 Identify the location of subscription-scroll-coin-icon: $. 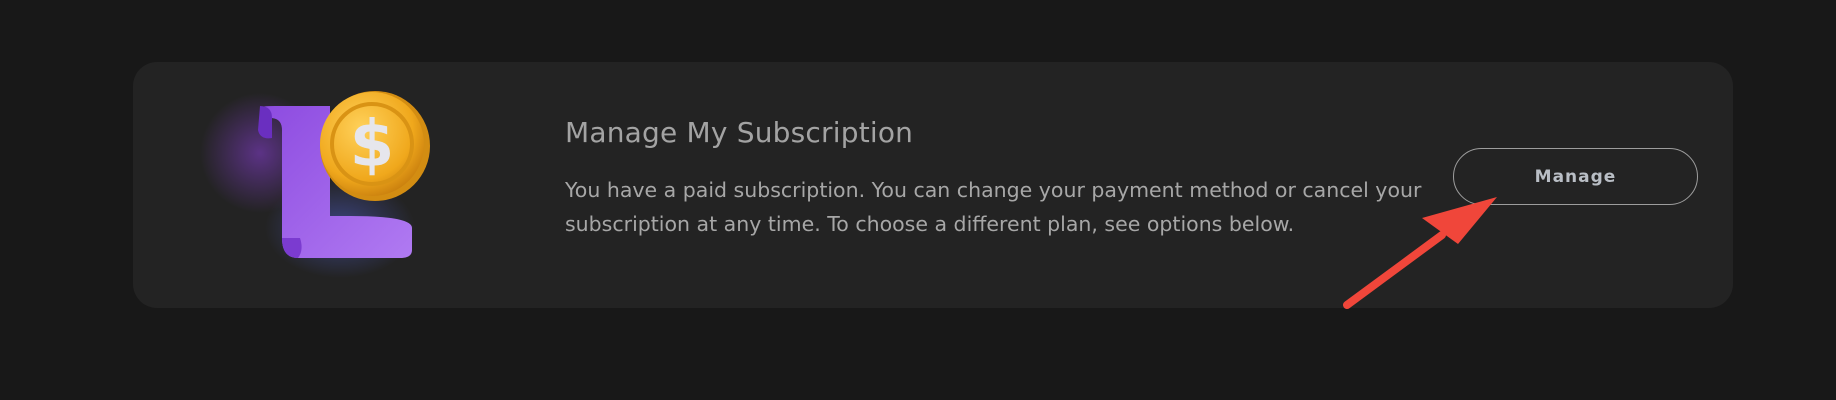
(315, 184).